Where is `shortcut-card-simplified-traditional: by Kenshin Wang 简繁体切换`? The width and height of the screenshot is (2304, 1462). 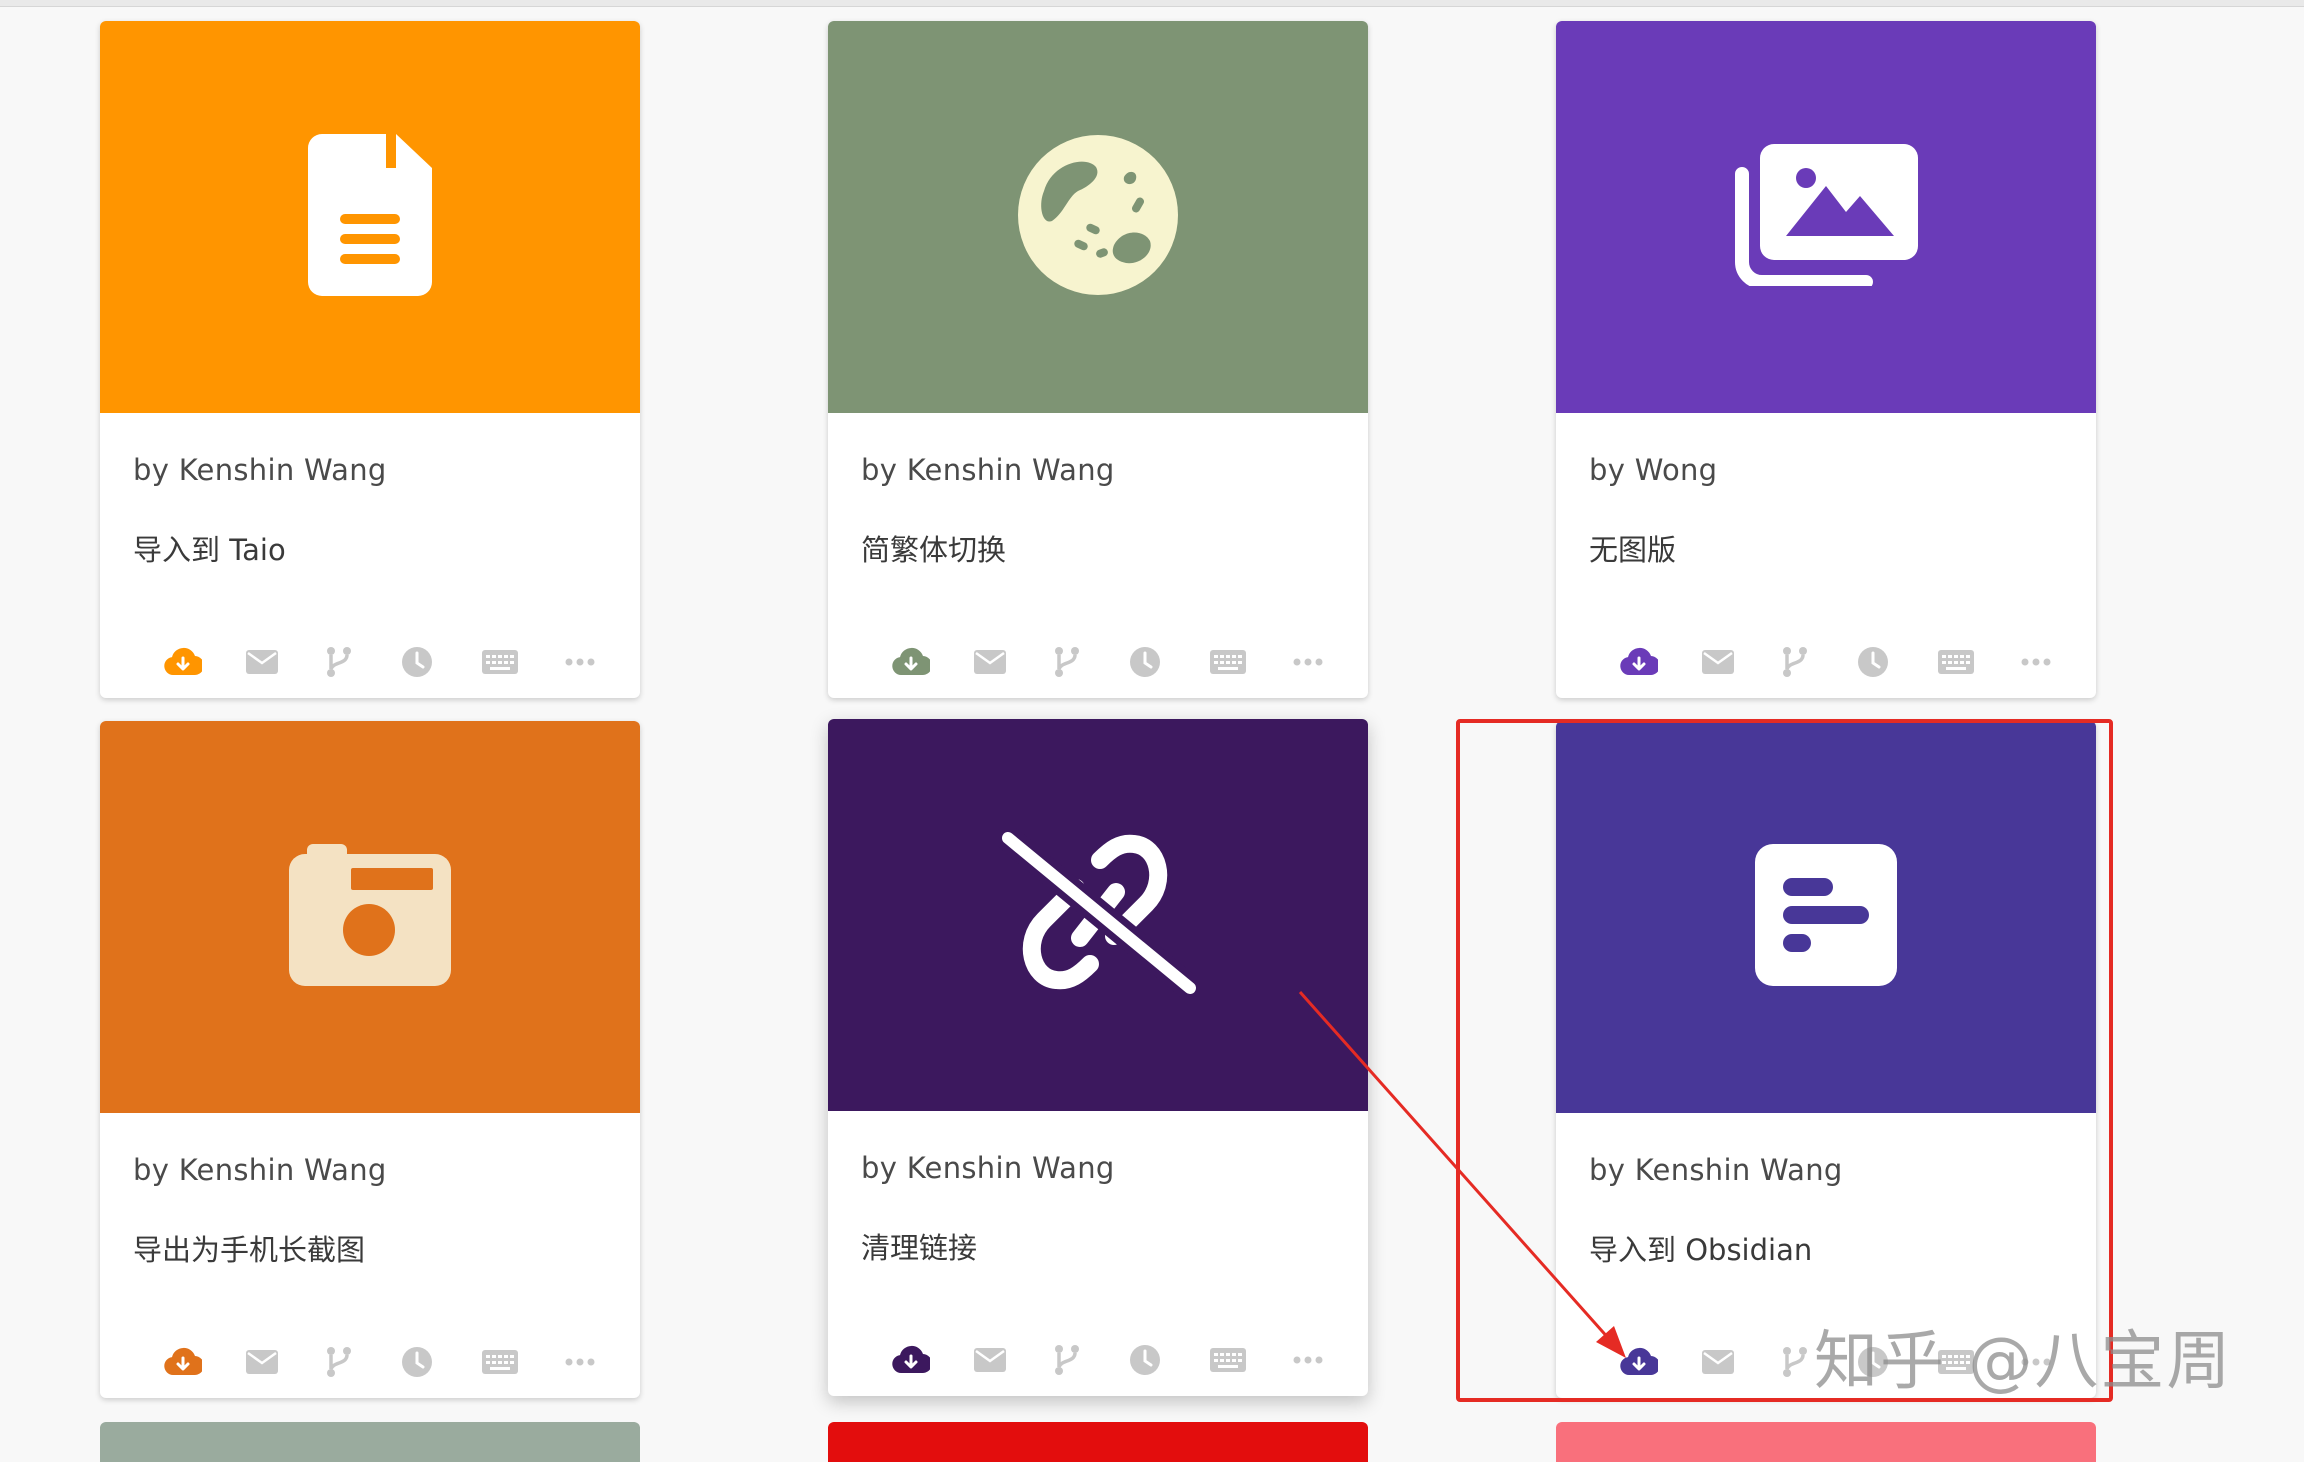 shortcut-card-simplified-traditional: by Kenshin Wang 简繁体切换 is located at coordinates (1098, 359).